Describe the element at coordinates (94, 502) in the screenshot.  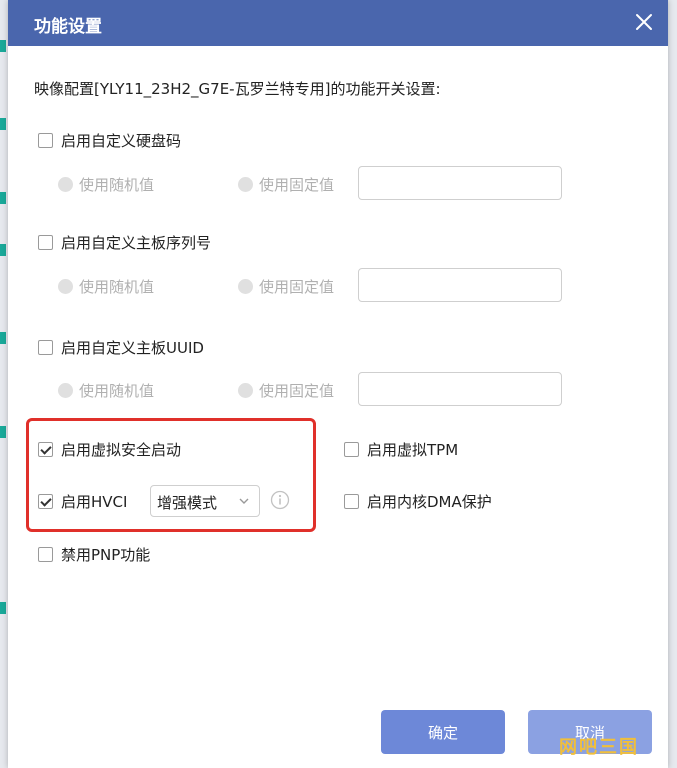
I see `checkbox-label: 启用HVCI` at that location.